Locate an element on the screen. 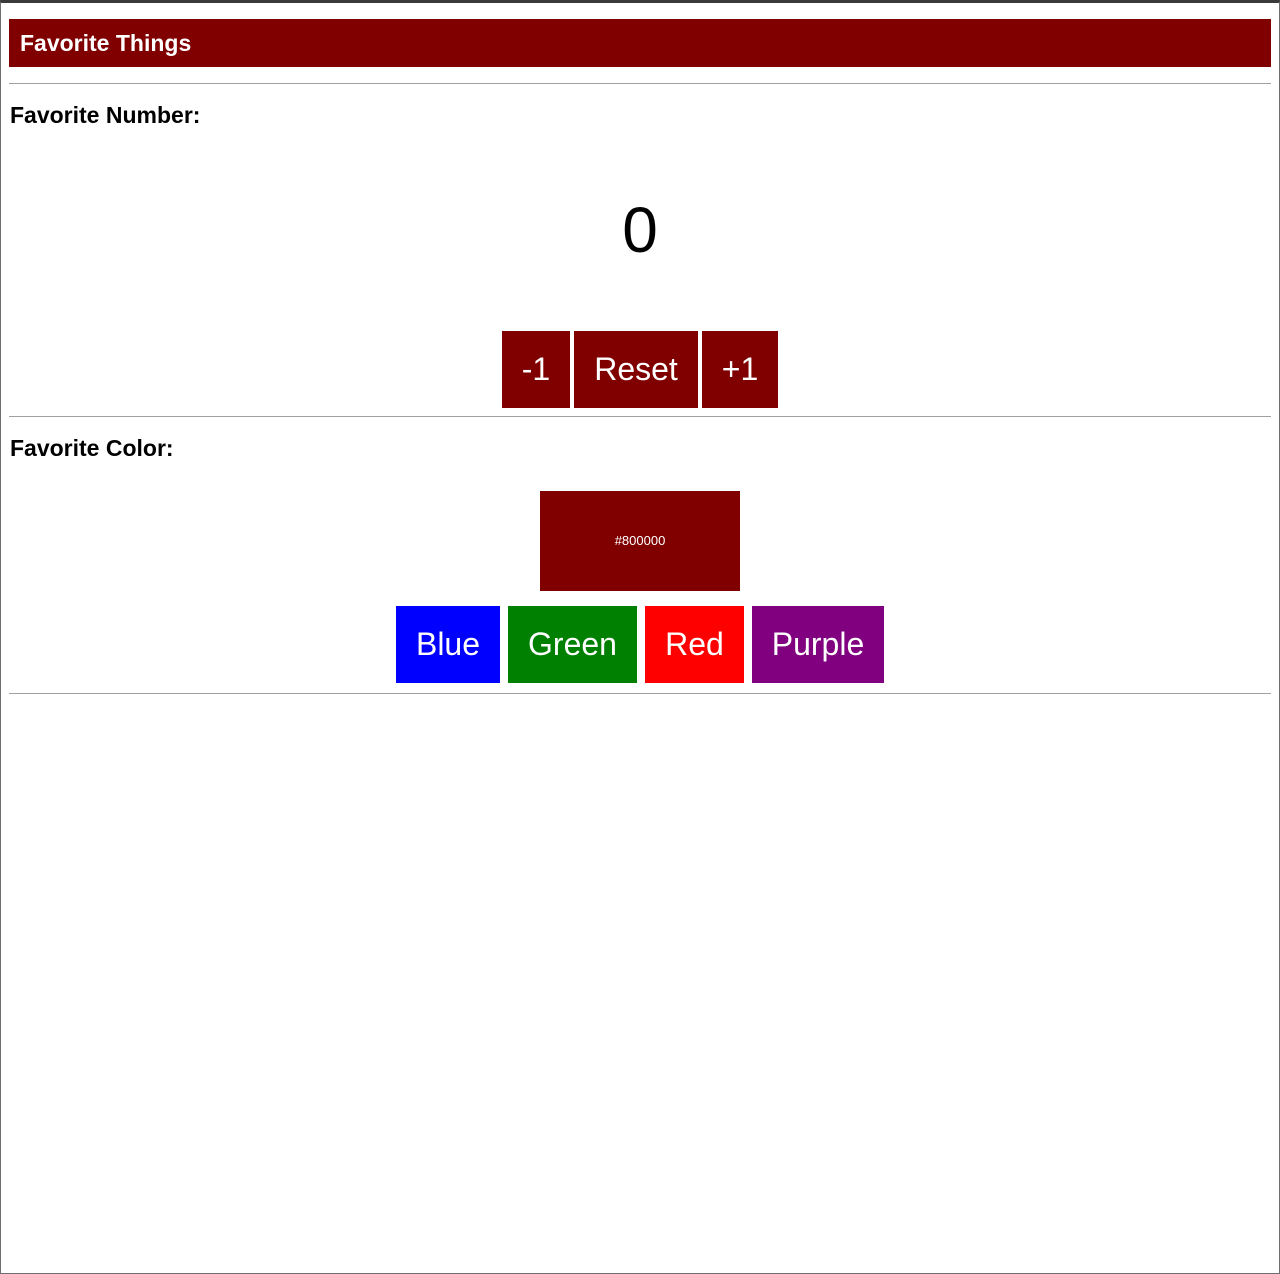  favorite-number-heading: Favorite Number: is located at coordinates (105, 115).